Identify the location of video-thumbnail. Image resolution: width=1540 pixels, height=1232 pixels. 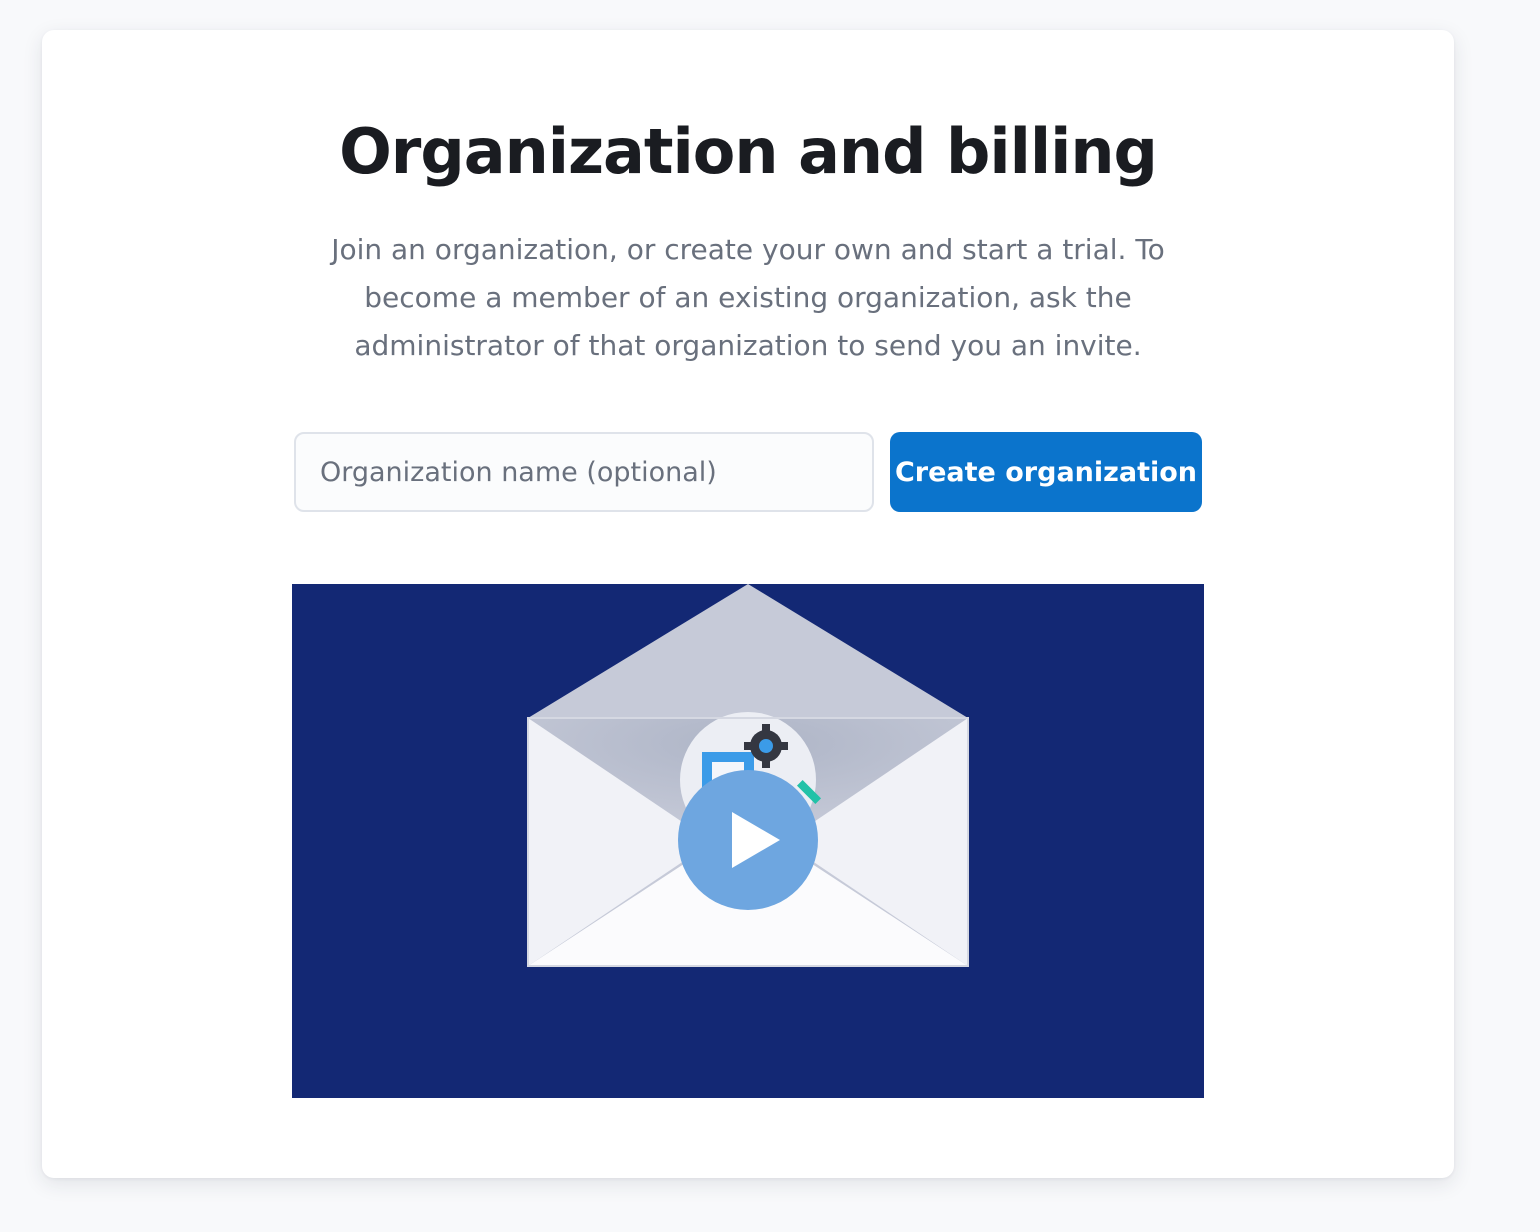
(748, 775).